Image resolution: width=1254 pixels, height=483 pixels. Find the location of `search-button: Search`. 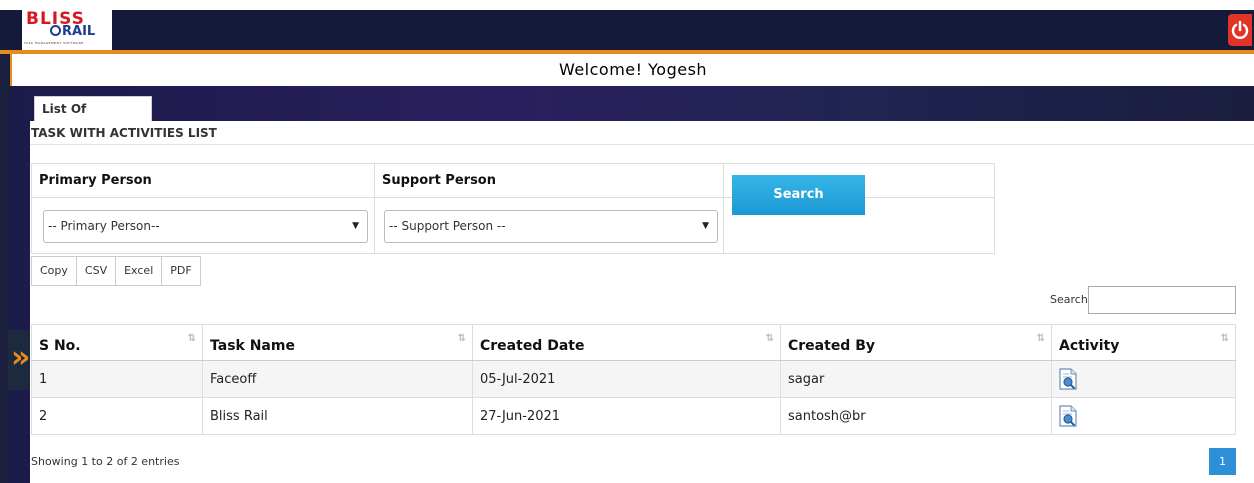

search-button: Search is located at coordinates (798, 195).